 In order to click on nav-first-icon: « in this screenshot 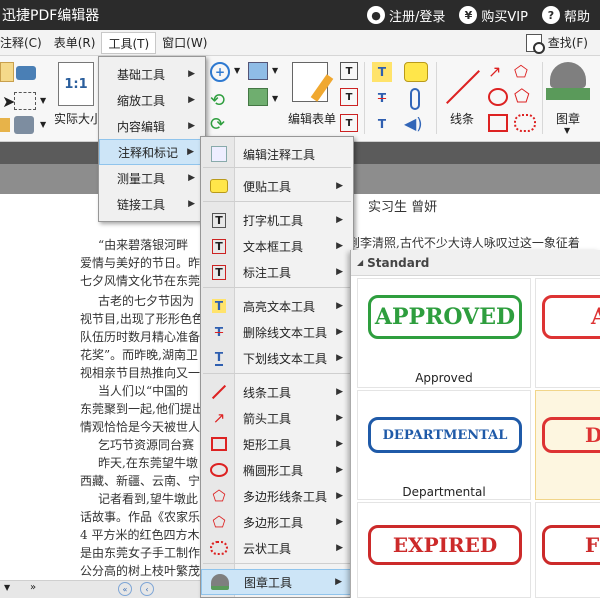, I will do `click(125, 589)`.